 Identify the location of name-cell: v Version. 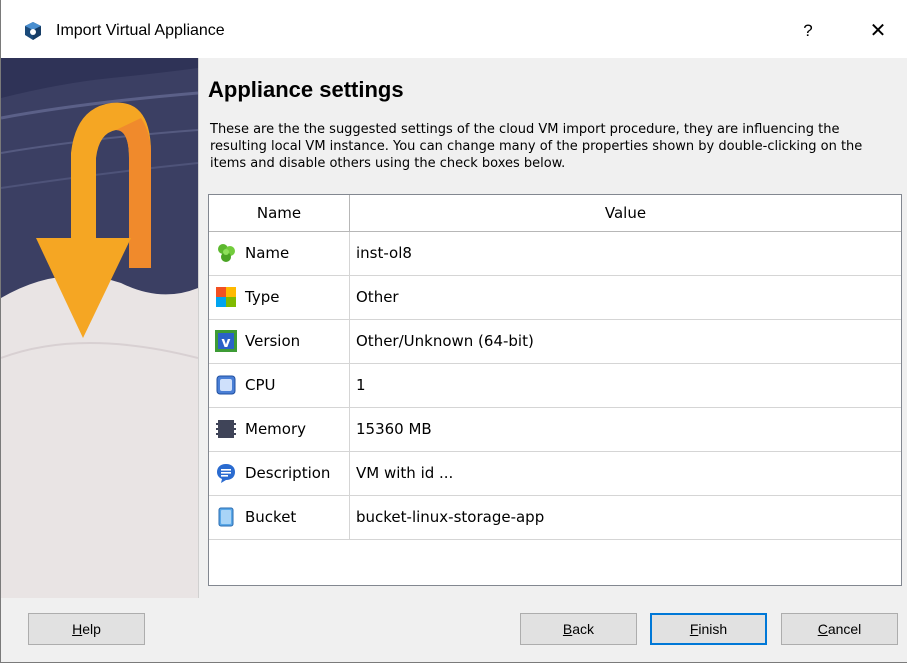
(279, 341).